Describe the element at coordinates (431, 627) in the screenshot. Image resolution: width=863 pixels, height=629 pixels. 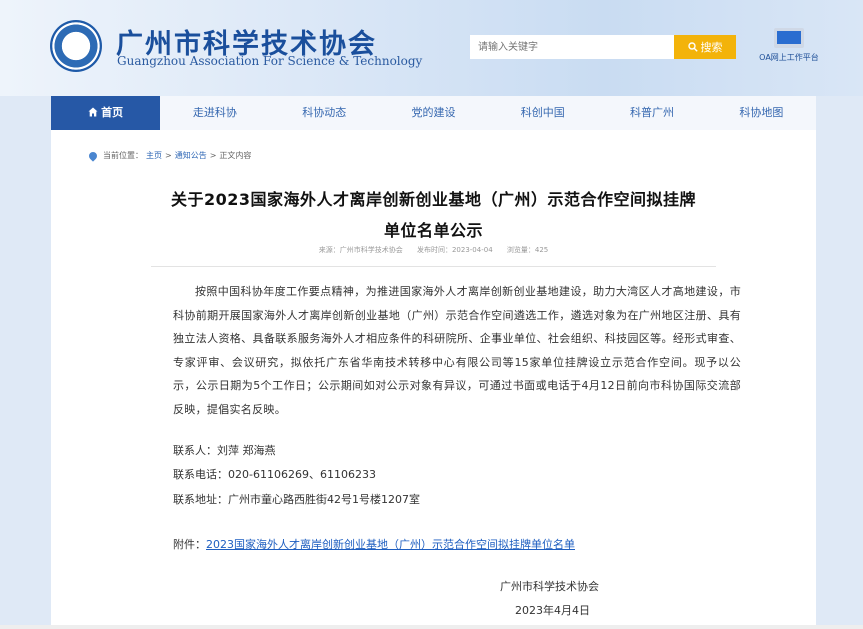
I see `page-bottom-edge` at that location.